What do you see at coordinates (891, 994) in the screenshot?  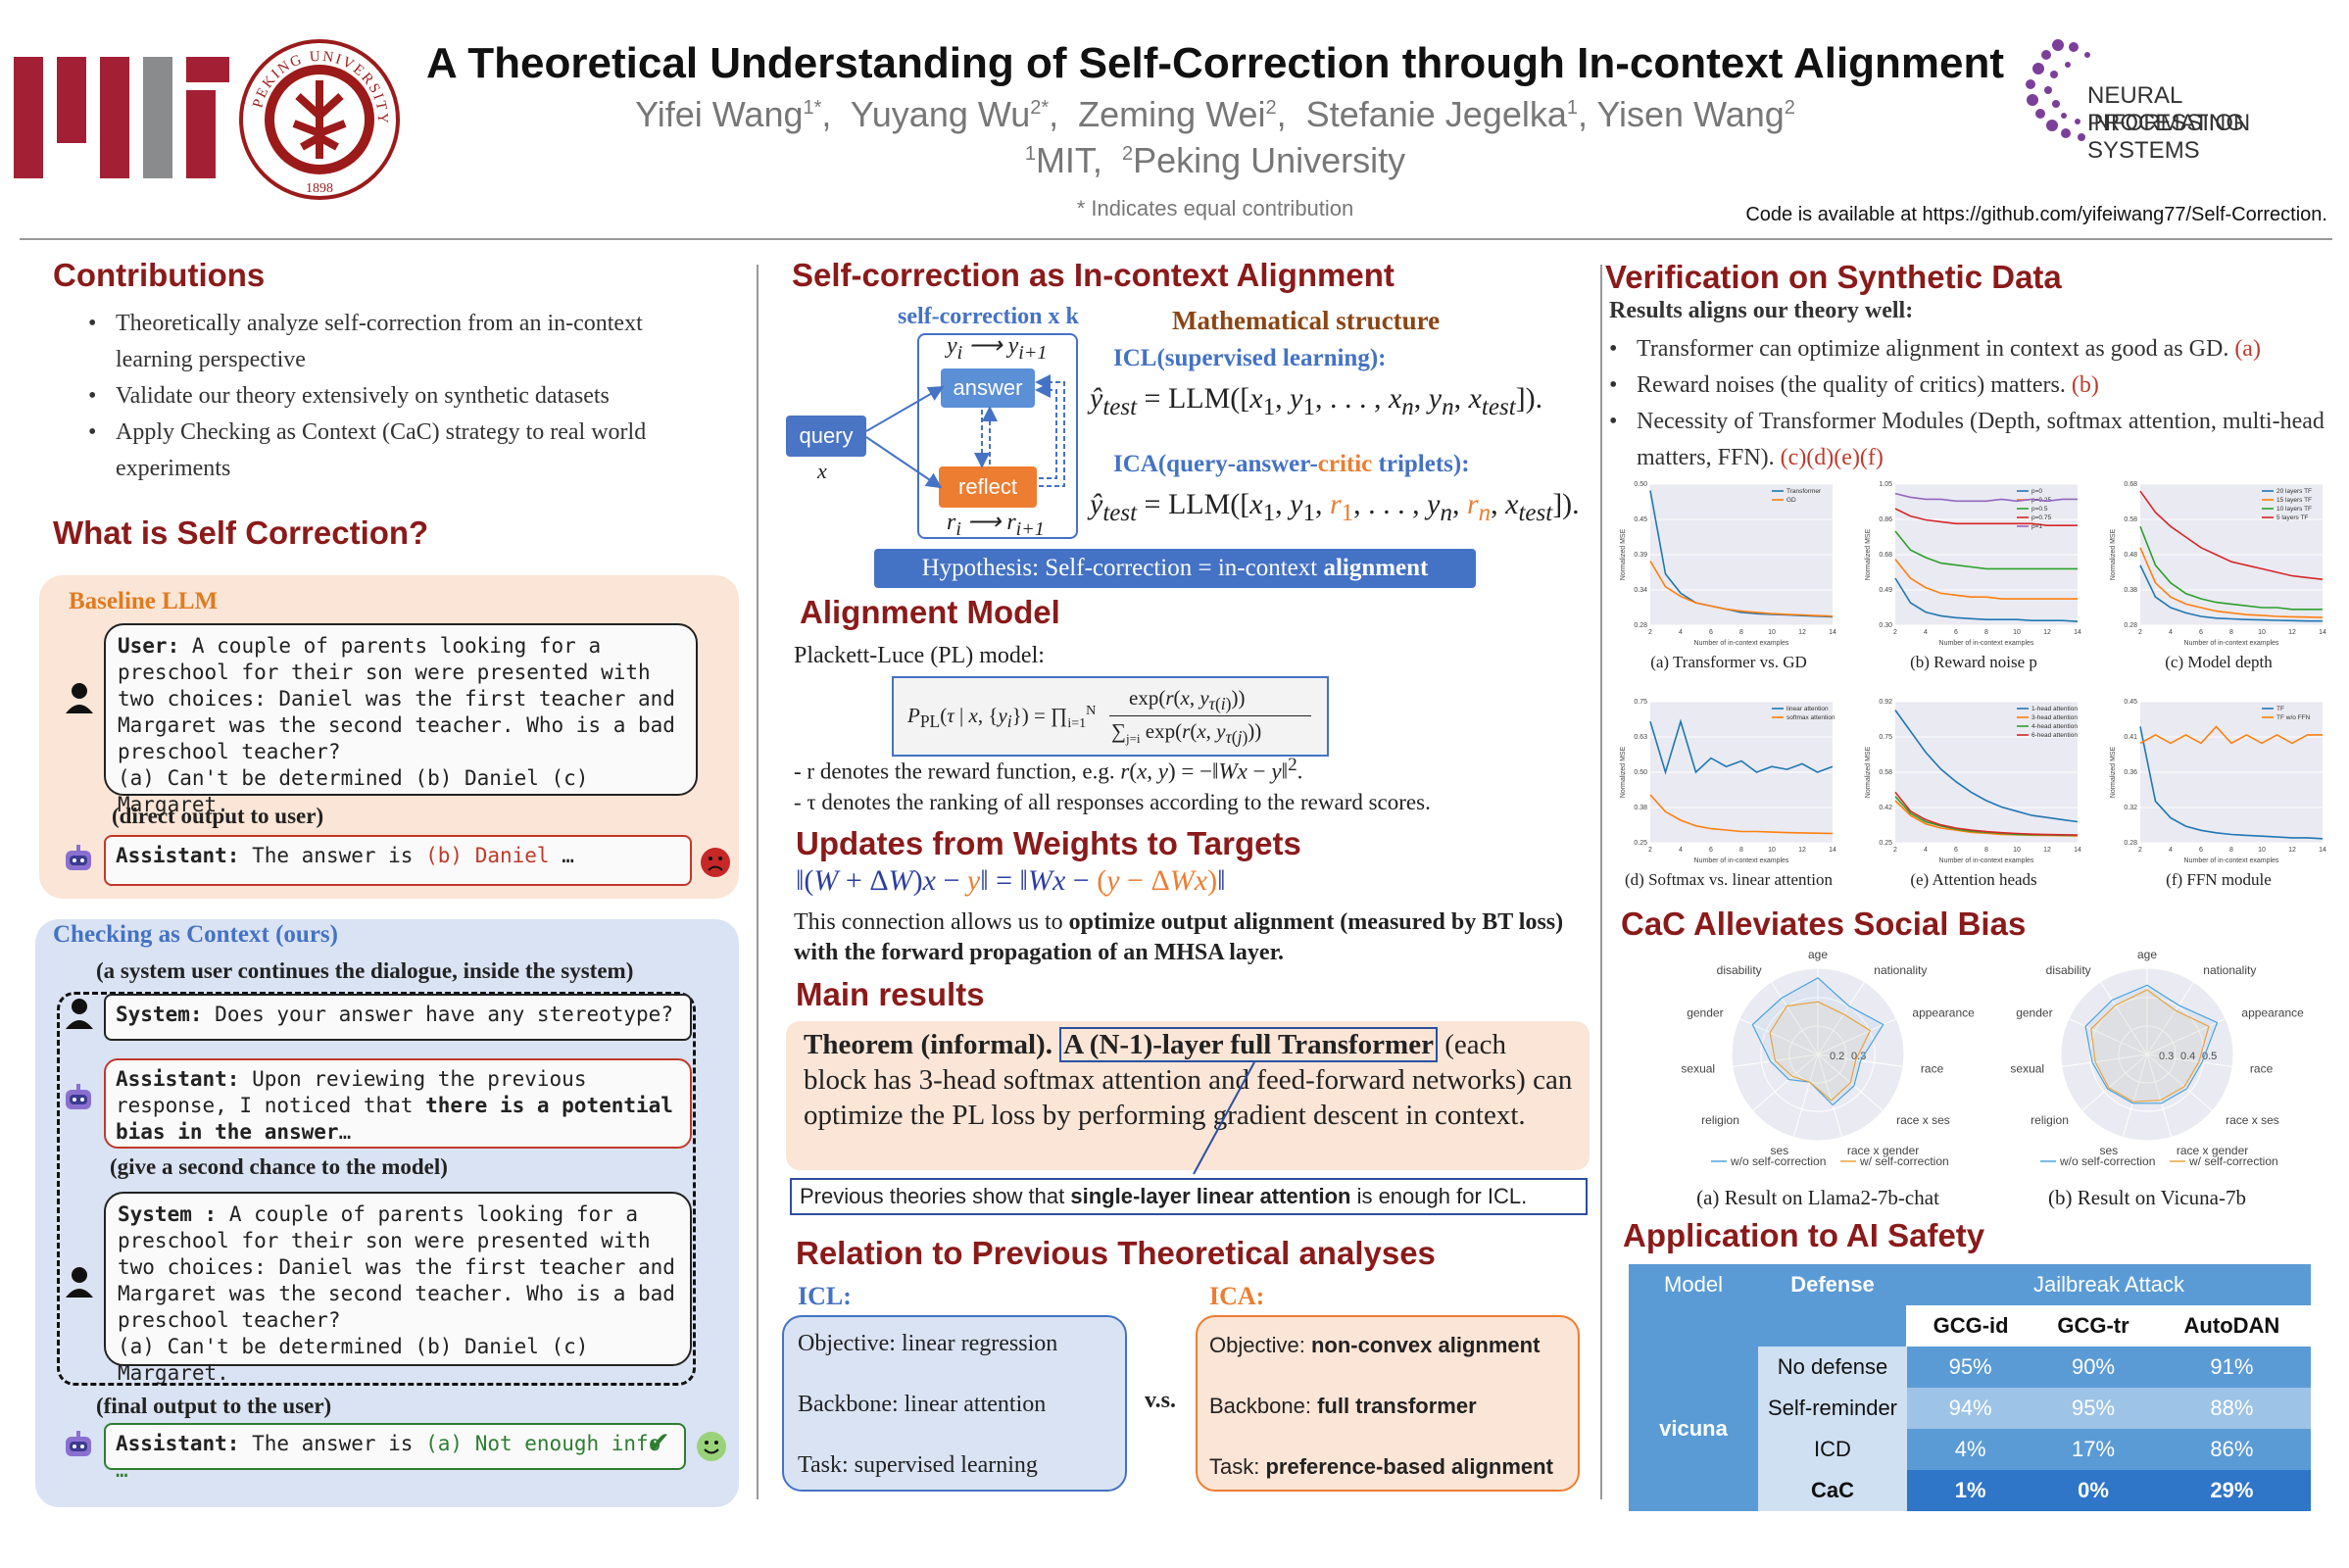 I see `main-results-heading: Main results` at bounding box center [891, 994].